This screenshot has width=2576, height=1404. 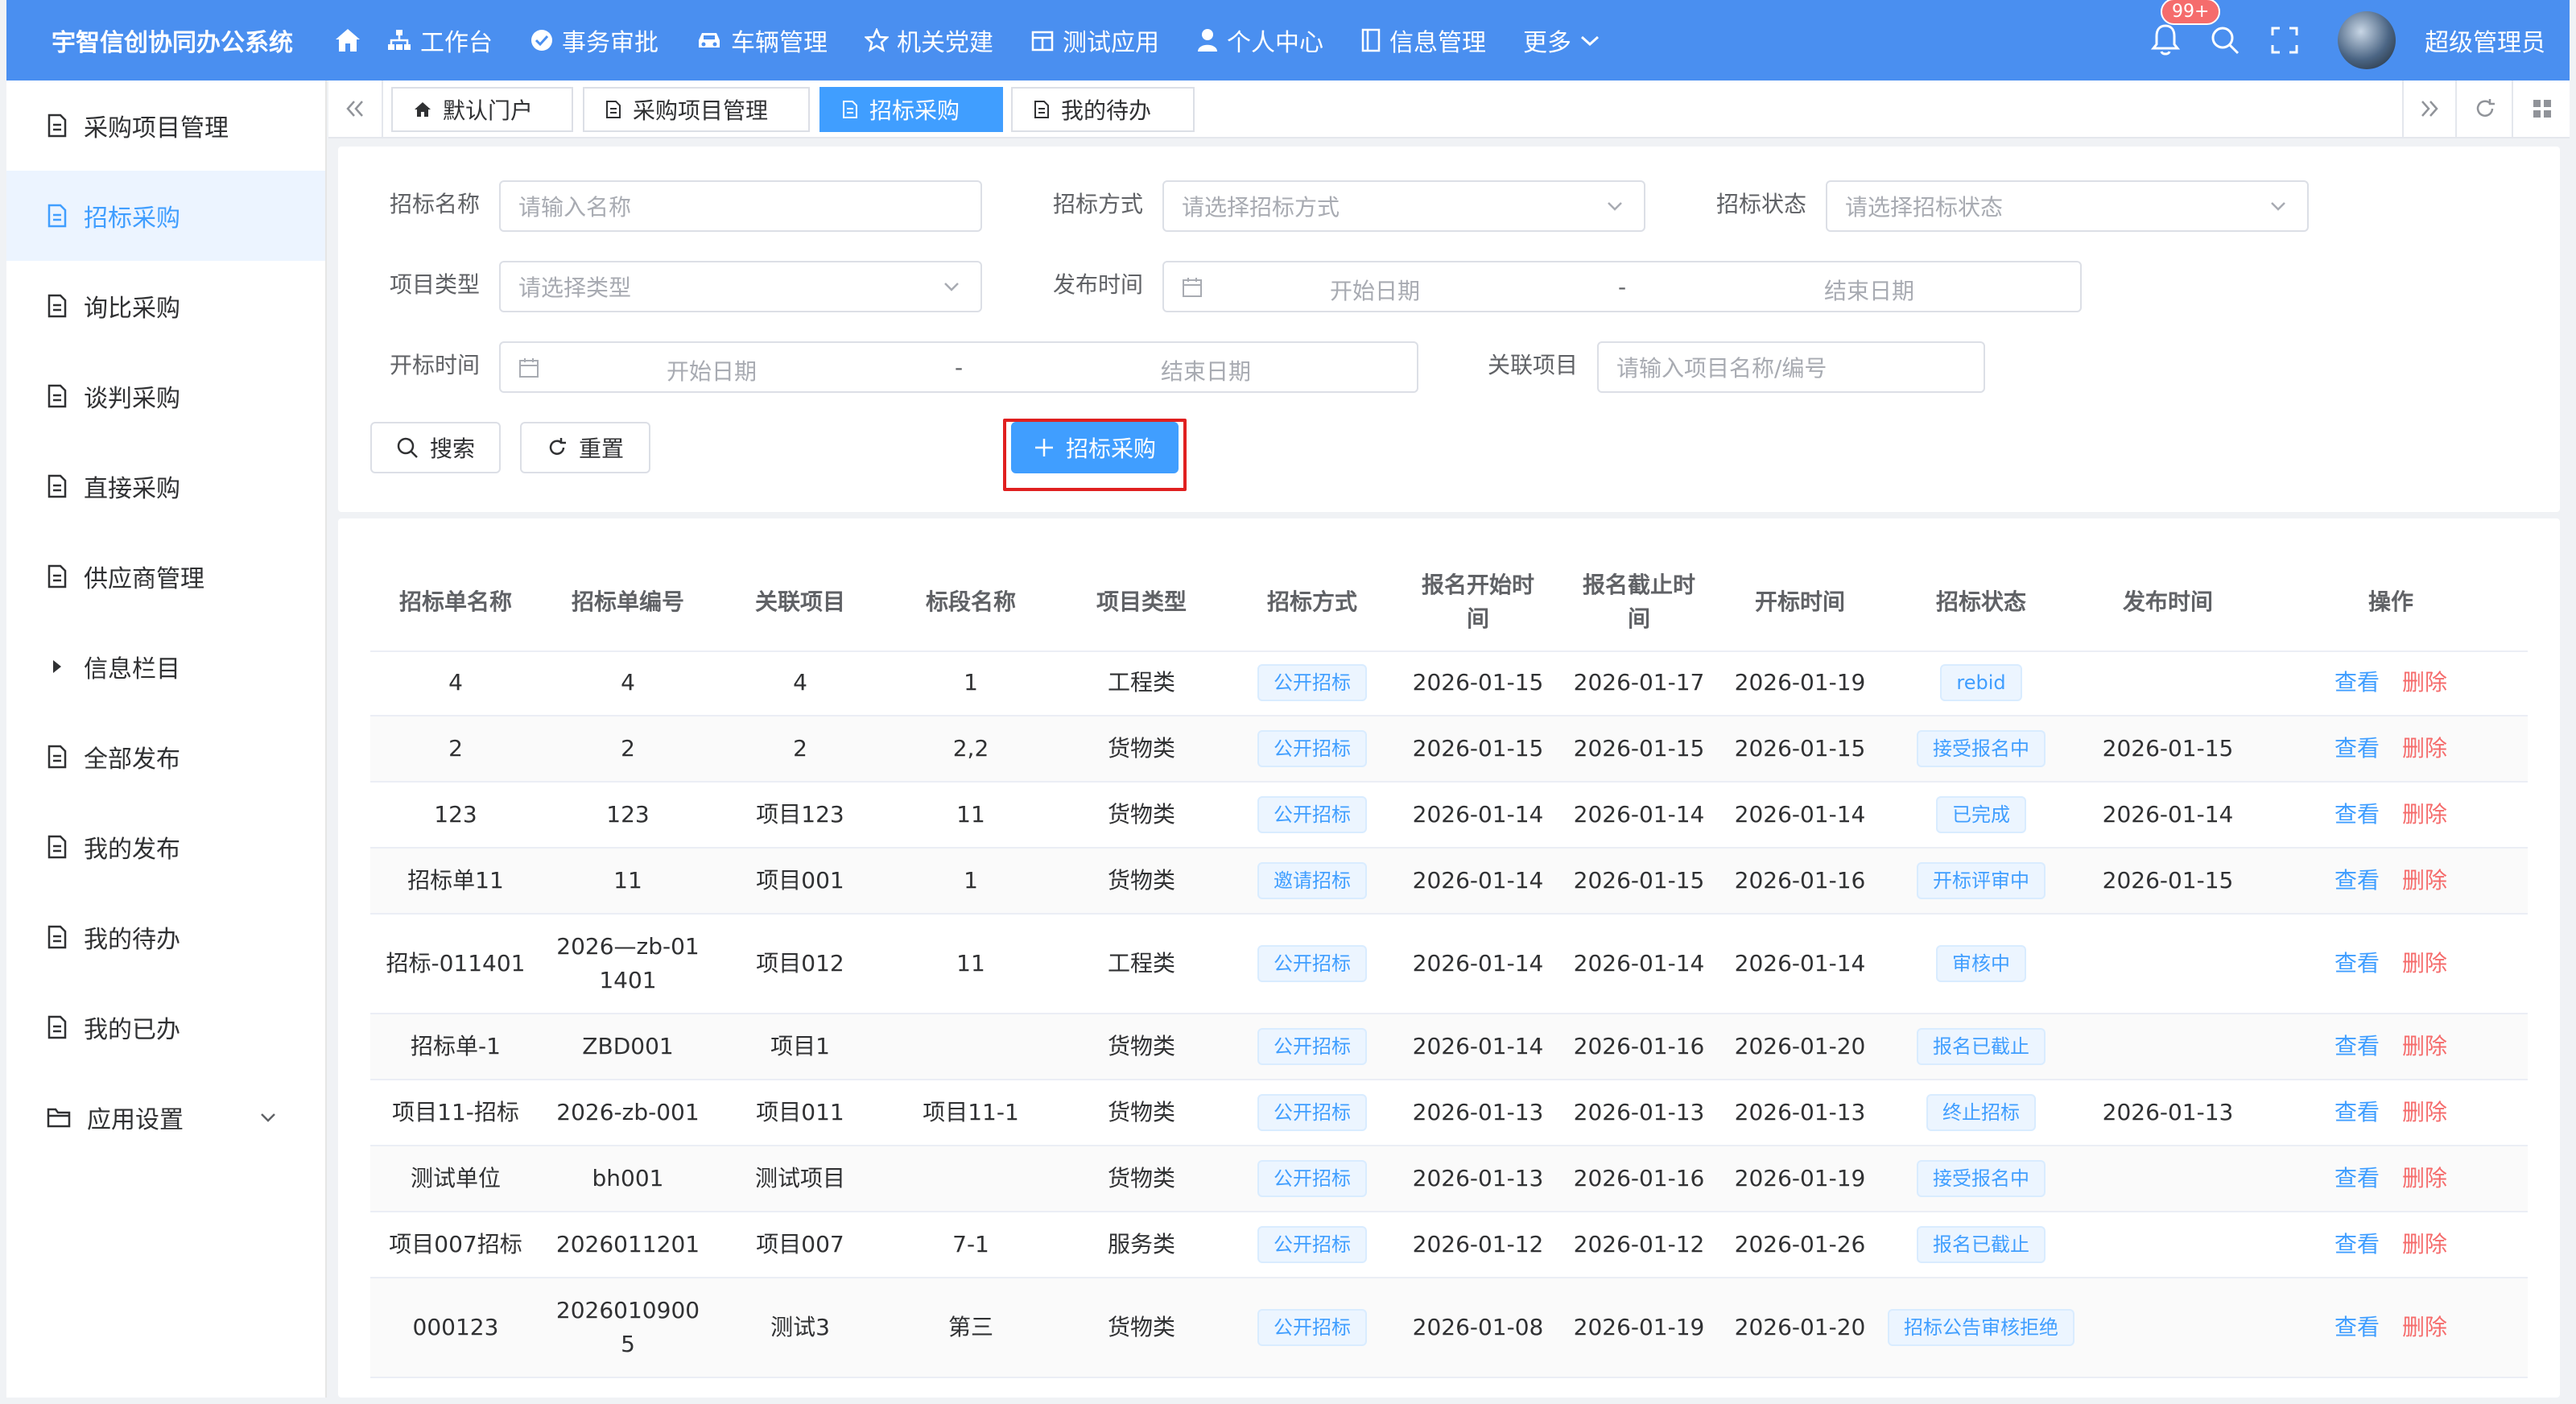 I want to click on nav-approval: 事务审批, so click(x=594, y=41).